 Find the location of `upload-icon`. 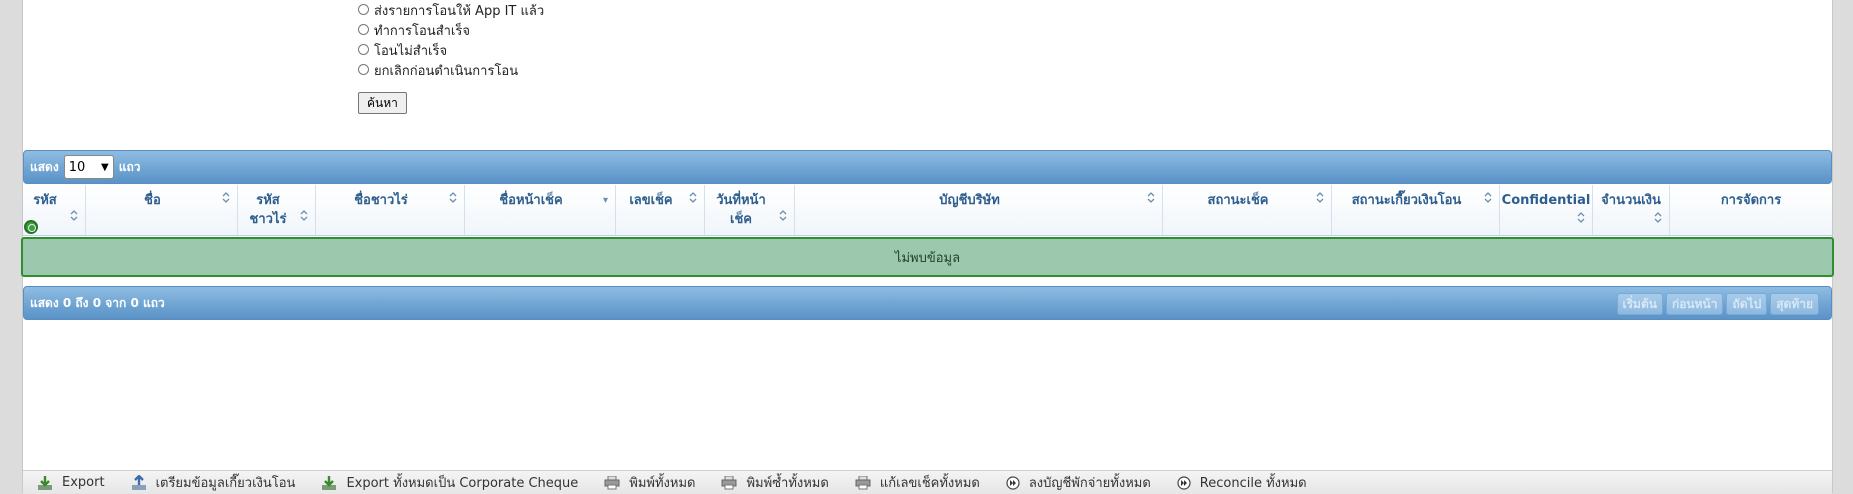

upload-icon is located at coordinates (139, 482).